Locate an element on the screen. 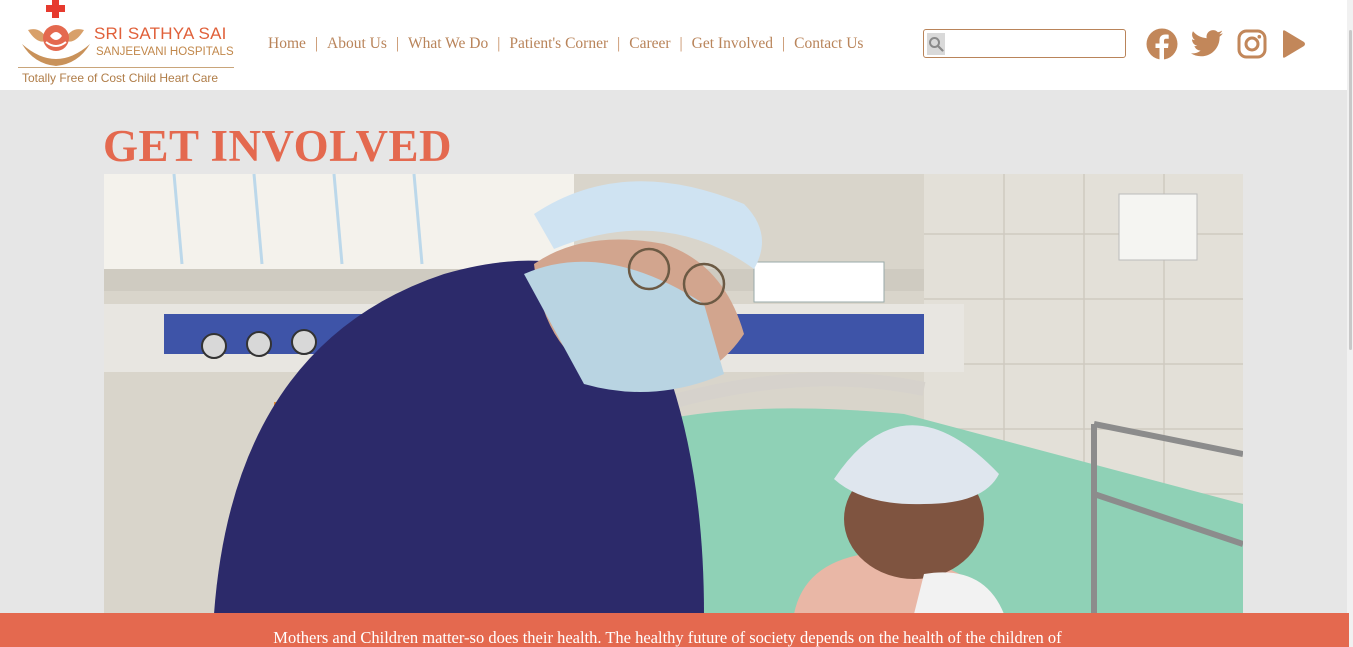 This screenshot has height=647, width=1353. hospital-logo-mark-icon is located at coordinates (56, 33).